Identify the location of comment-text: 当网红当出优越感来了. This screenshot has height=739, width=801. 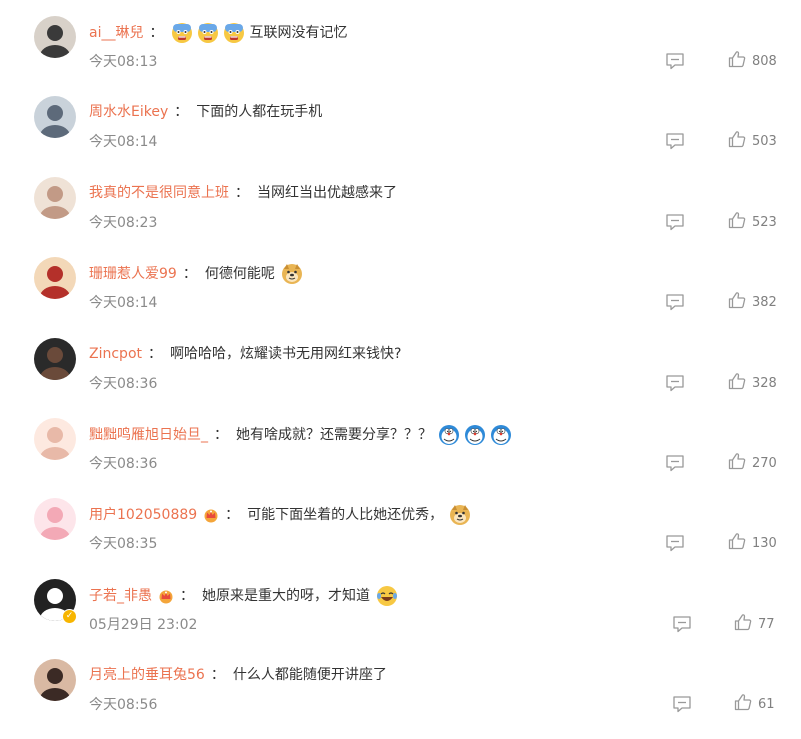
(327, 193).